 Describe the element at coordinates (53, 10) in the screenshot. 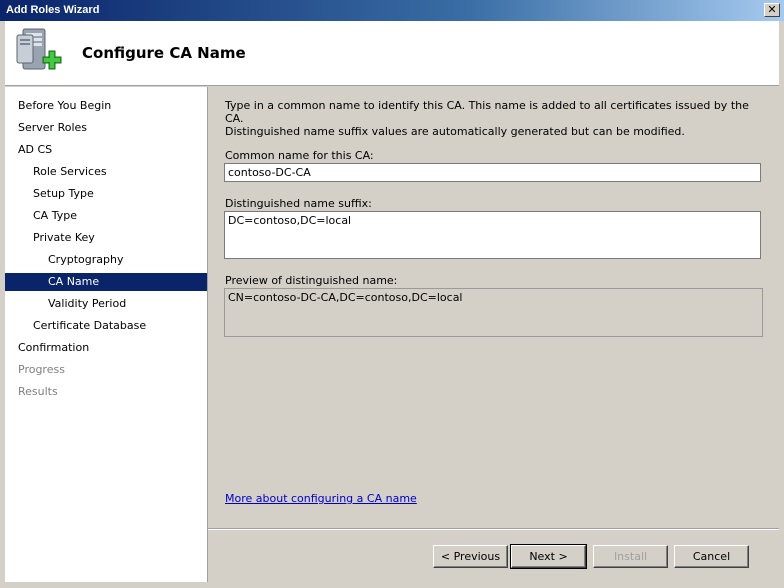

I see `window-title: Add Roles Wizard` at that location.